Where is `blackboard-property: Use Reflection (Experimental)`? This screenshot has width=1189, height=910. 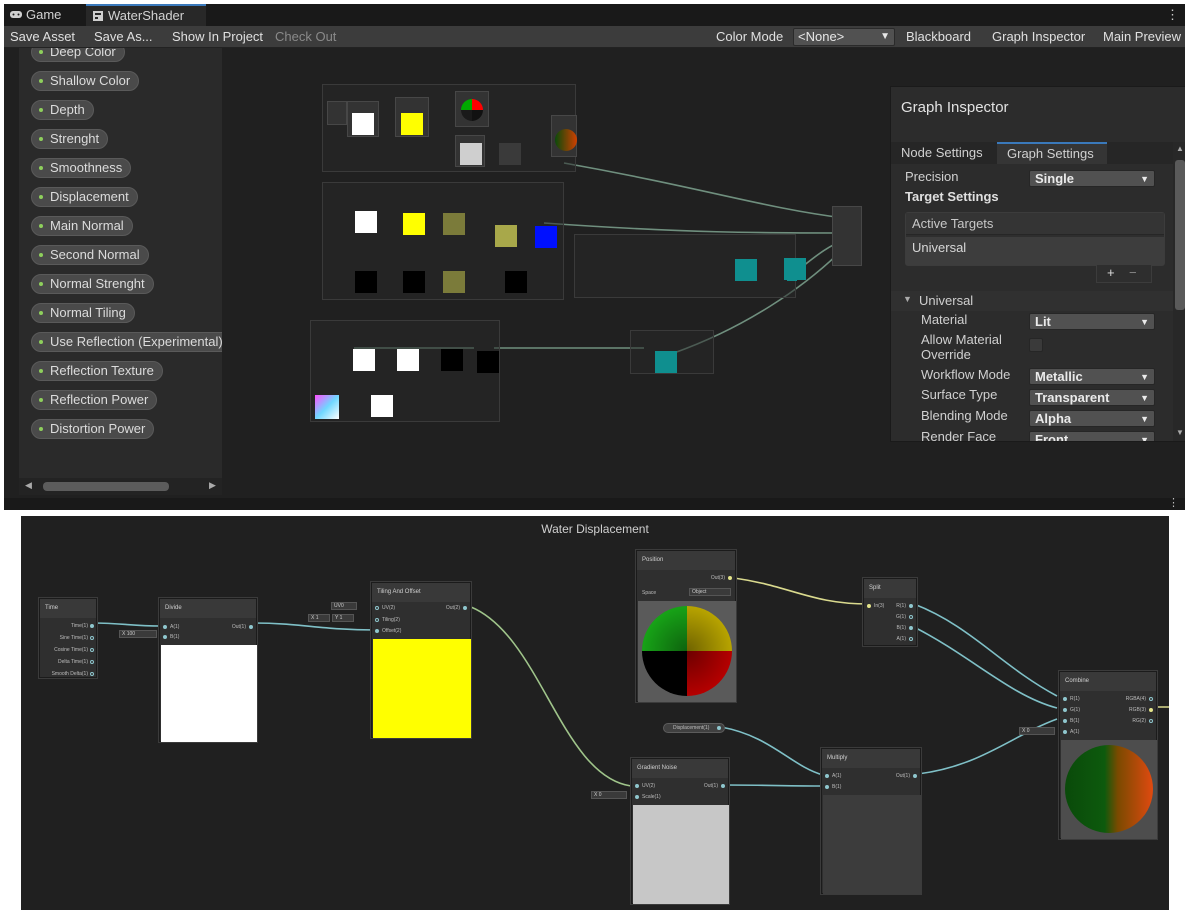 blackboard-property: Use Reflection (Experimental) is located at coordinates (126, 342).